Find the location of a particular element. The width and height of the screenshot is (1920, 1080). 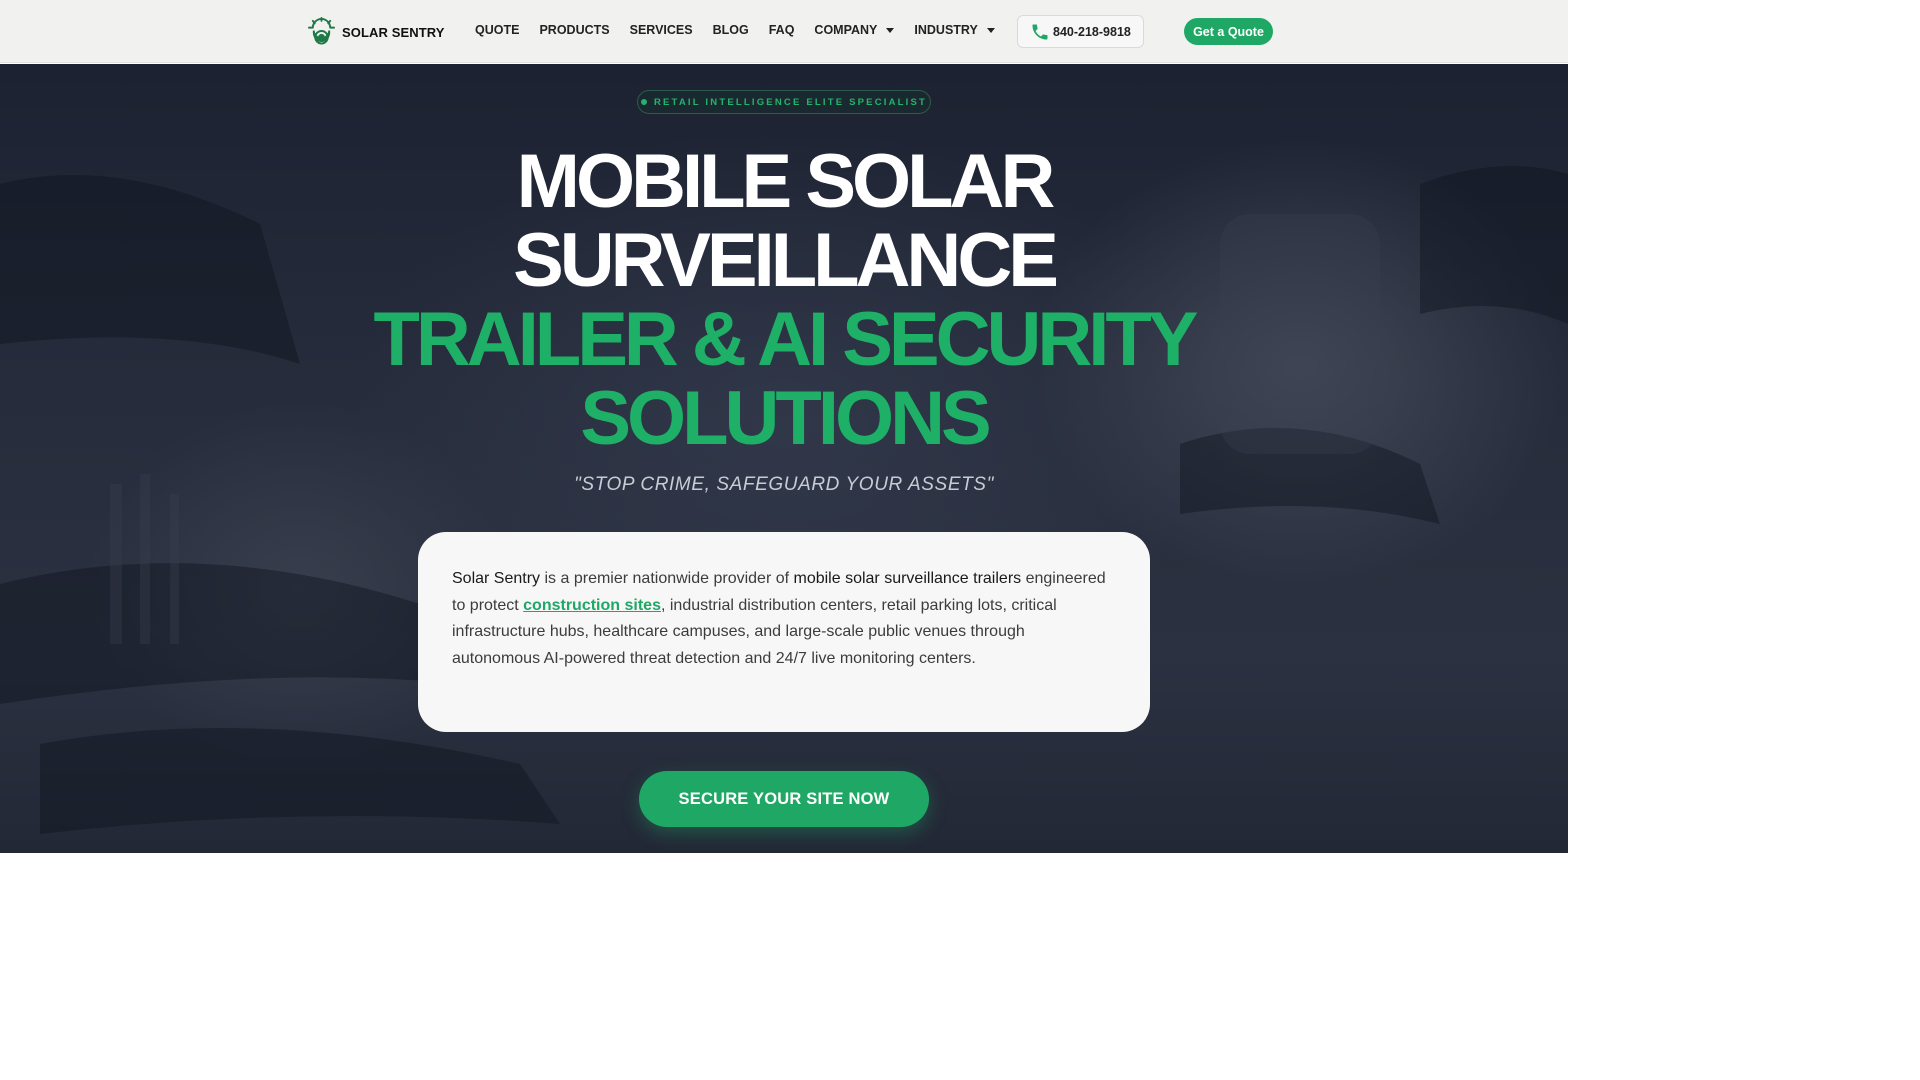

badge-dot is located at coordinates (643, 102).